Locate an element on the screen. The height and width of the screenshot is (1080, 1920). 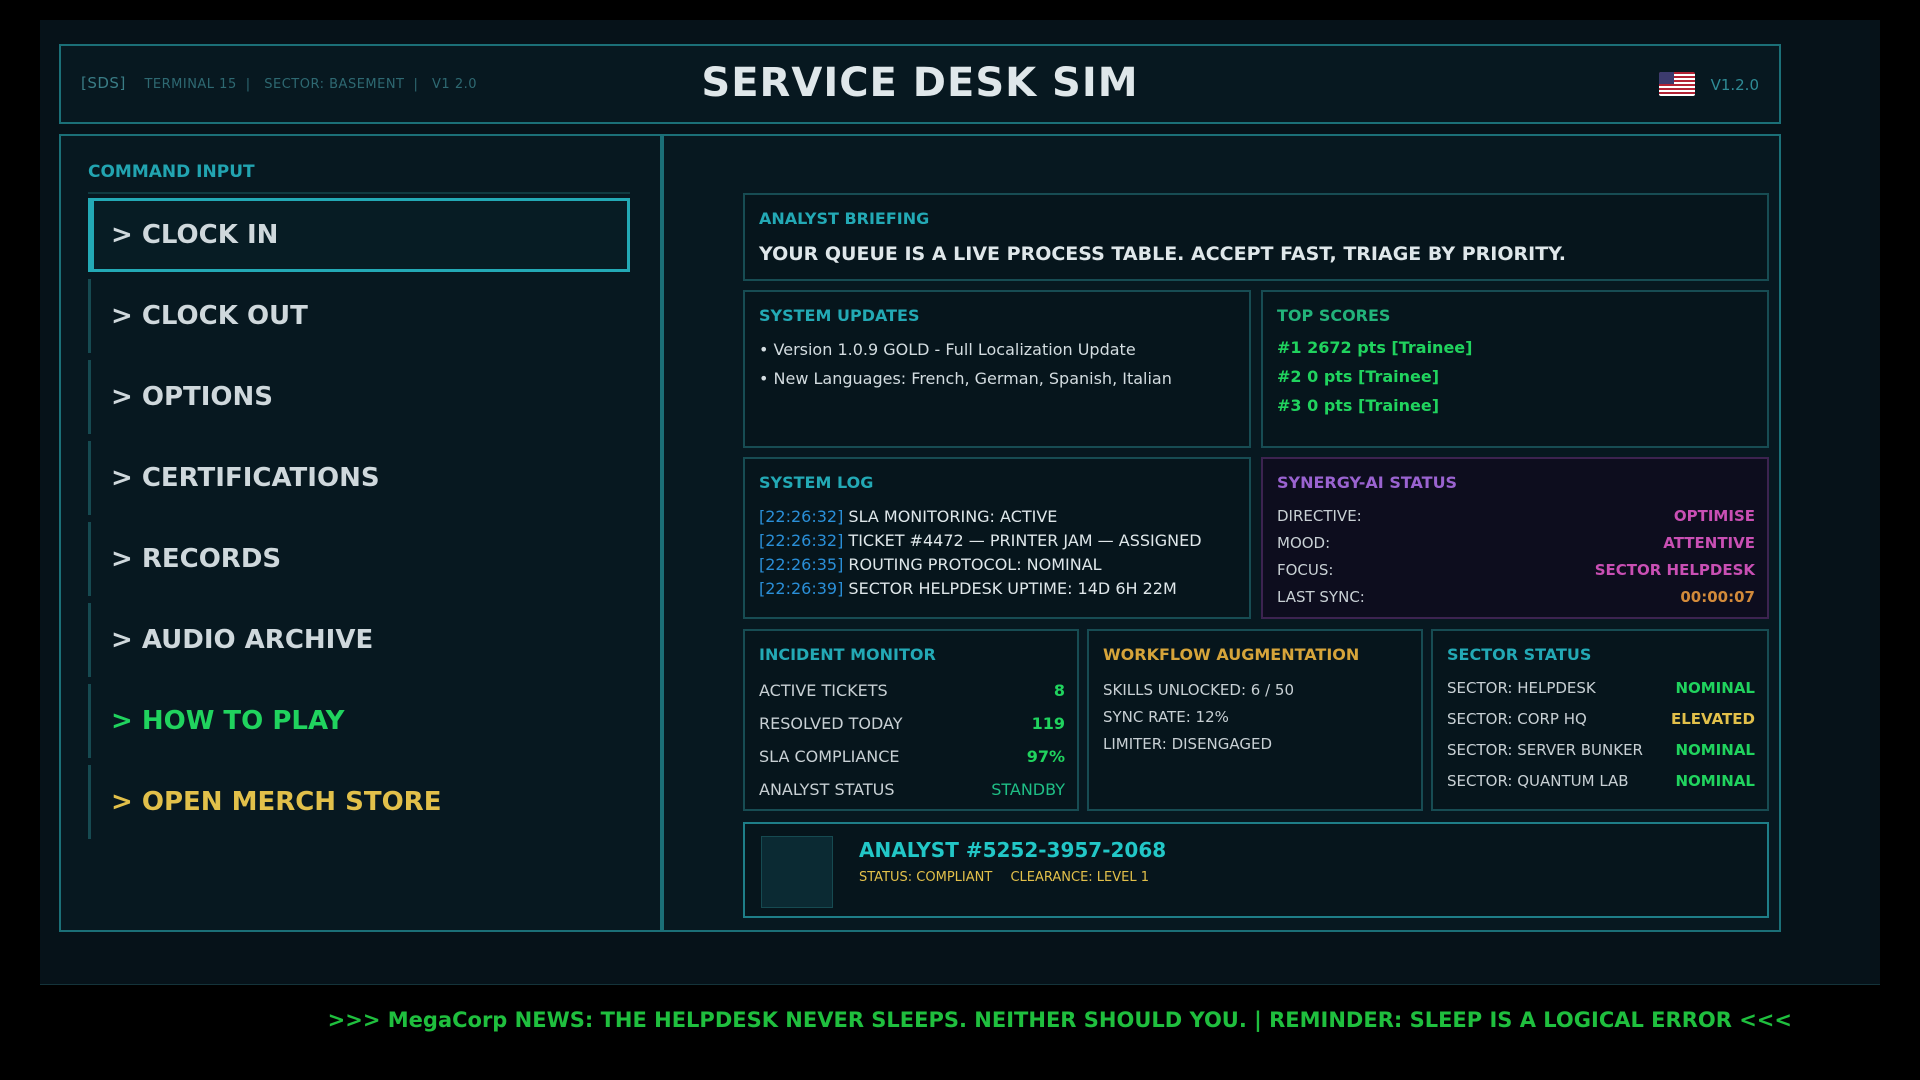
stat-value: 00:00:07 is located at coordinates (1717, 597).